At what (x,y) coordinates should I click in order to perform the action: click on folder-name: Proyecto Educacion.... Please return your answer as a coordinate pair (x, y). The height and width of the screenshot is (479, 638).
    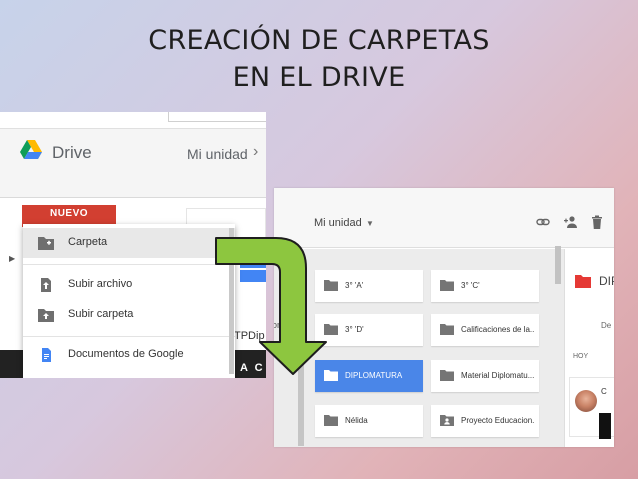
    Looking at the image, I should click on (498, 420).